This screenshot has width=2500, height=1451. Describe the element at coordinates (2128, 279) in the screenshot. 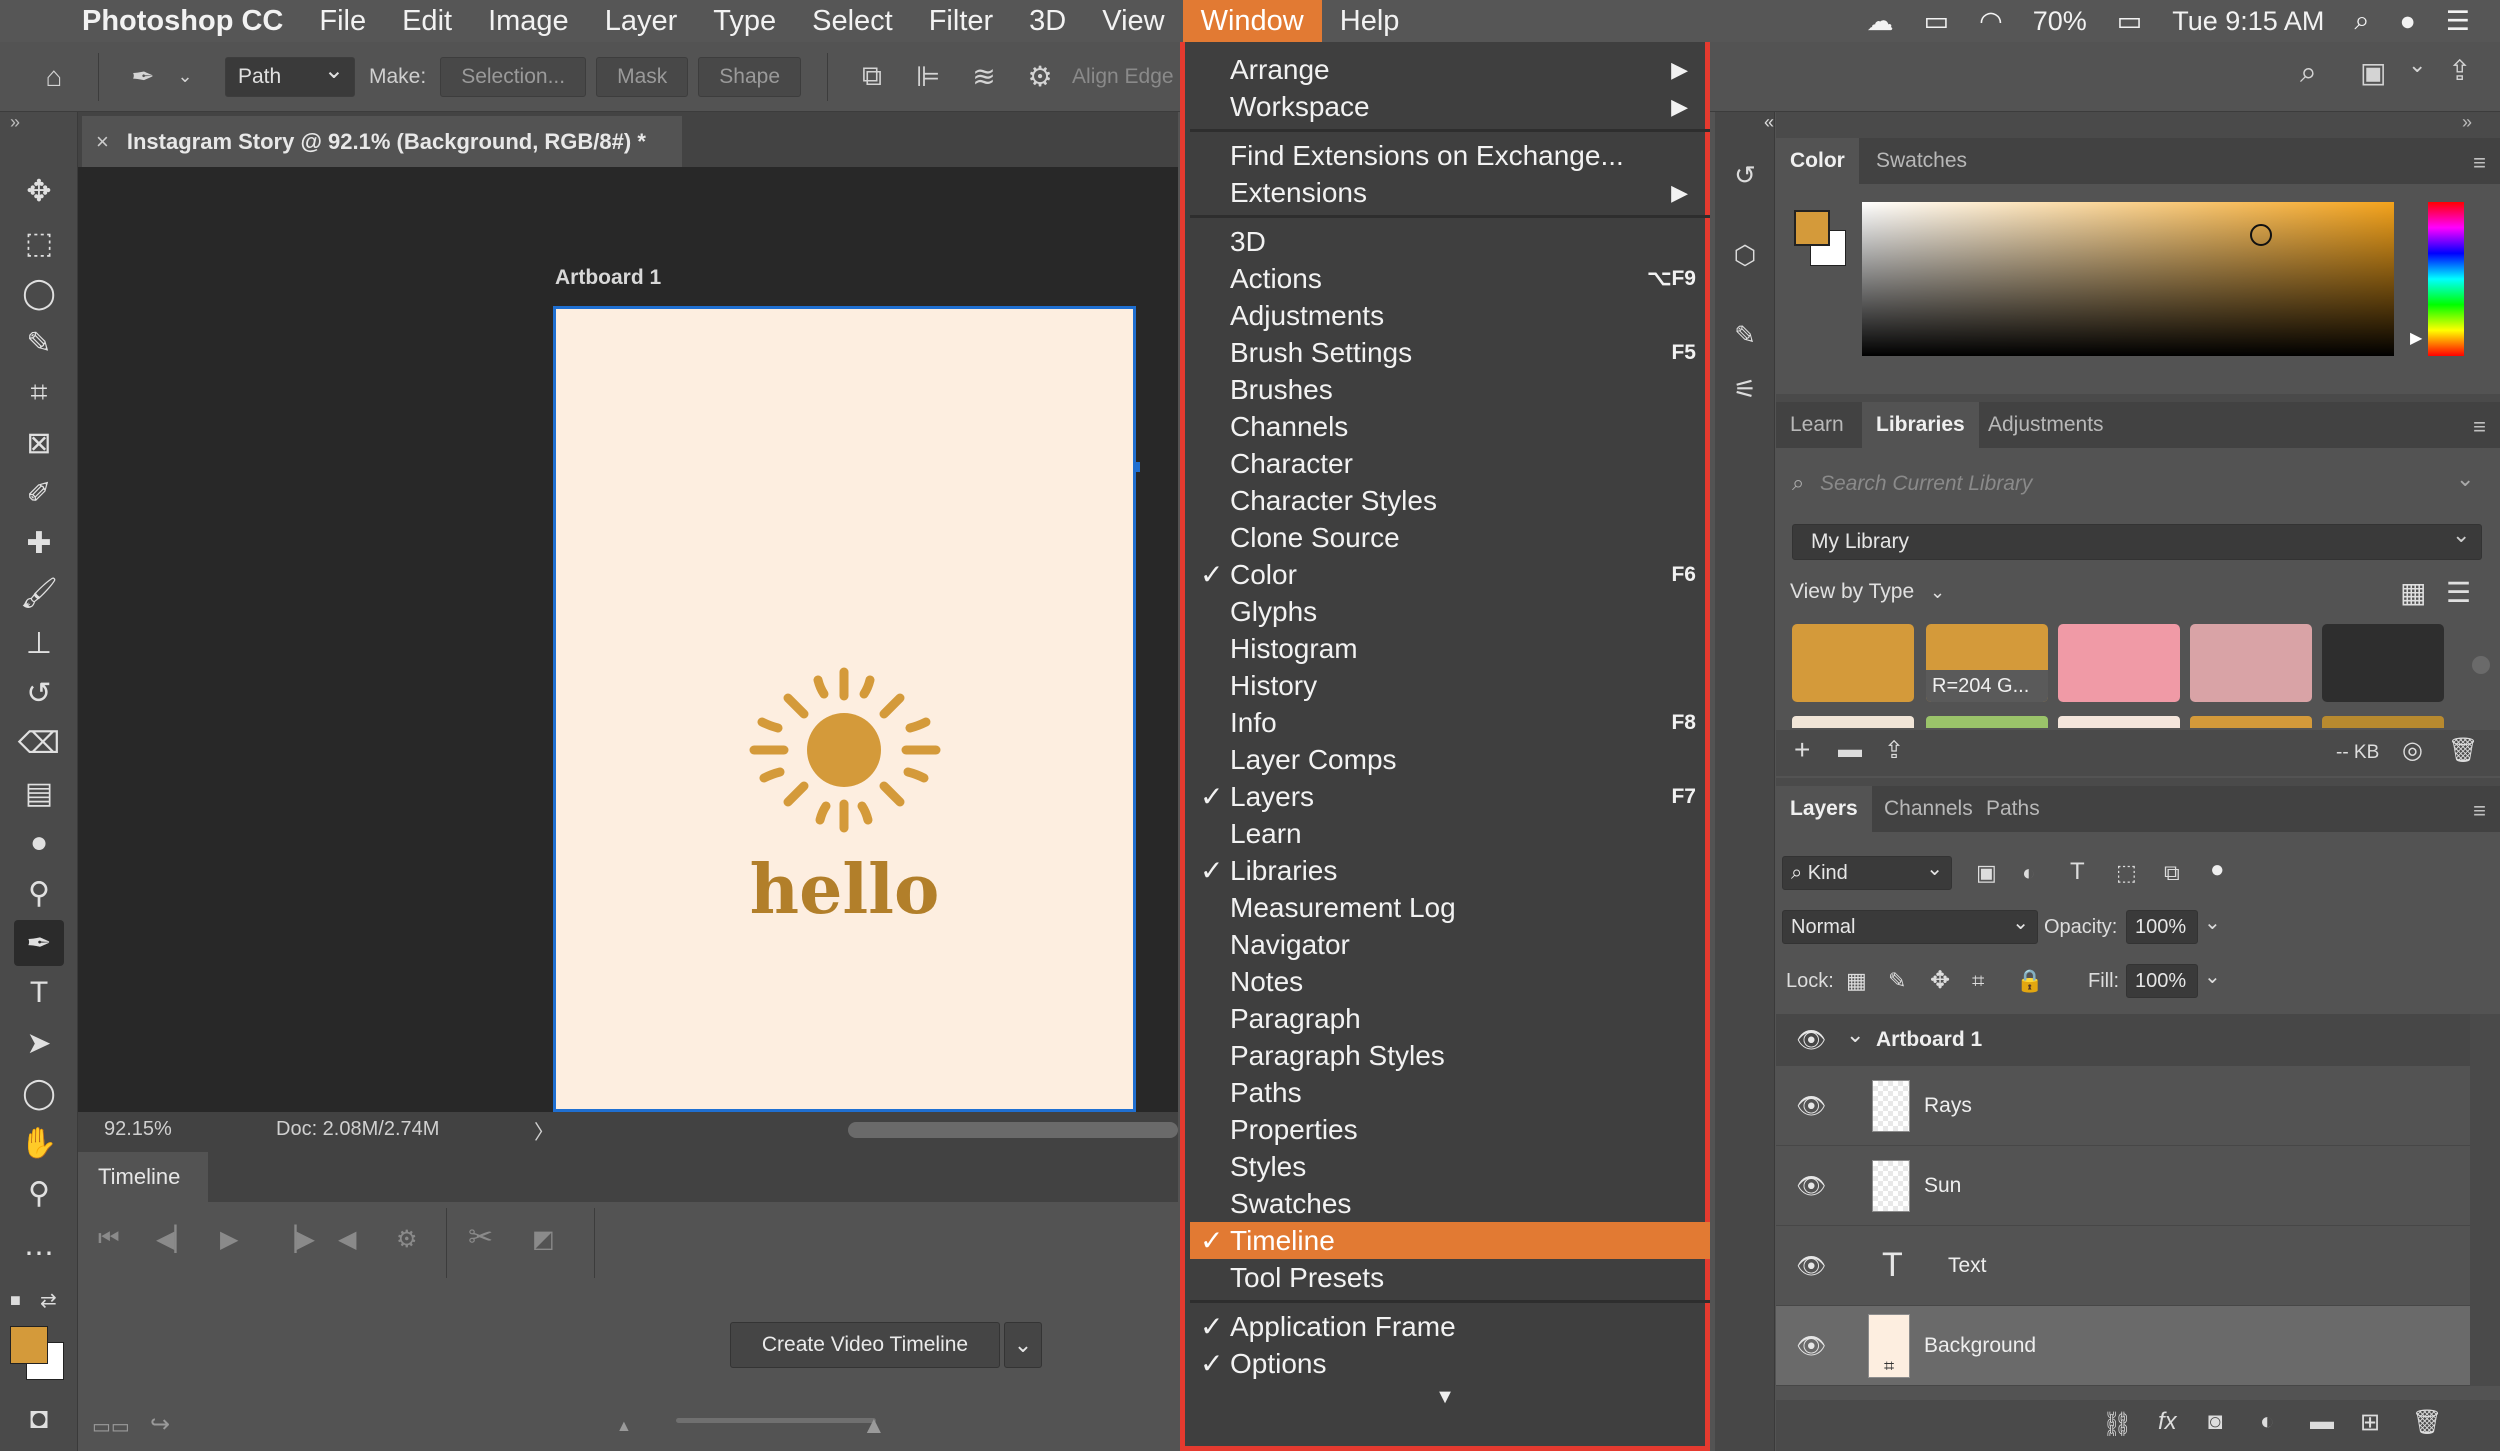

I see `color-picker-field` at that location.